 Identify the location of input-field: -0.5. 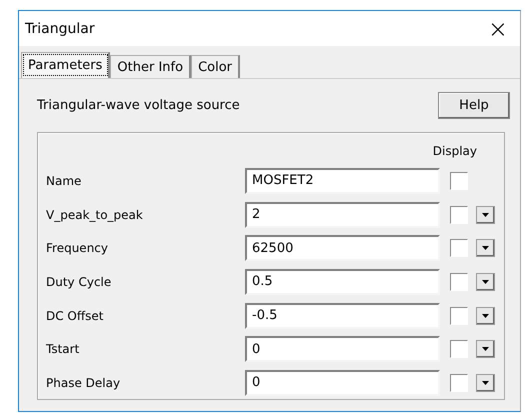
(342, 315).